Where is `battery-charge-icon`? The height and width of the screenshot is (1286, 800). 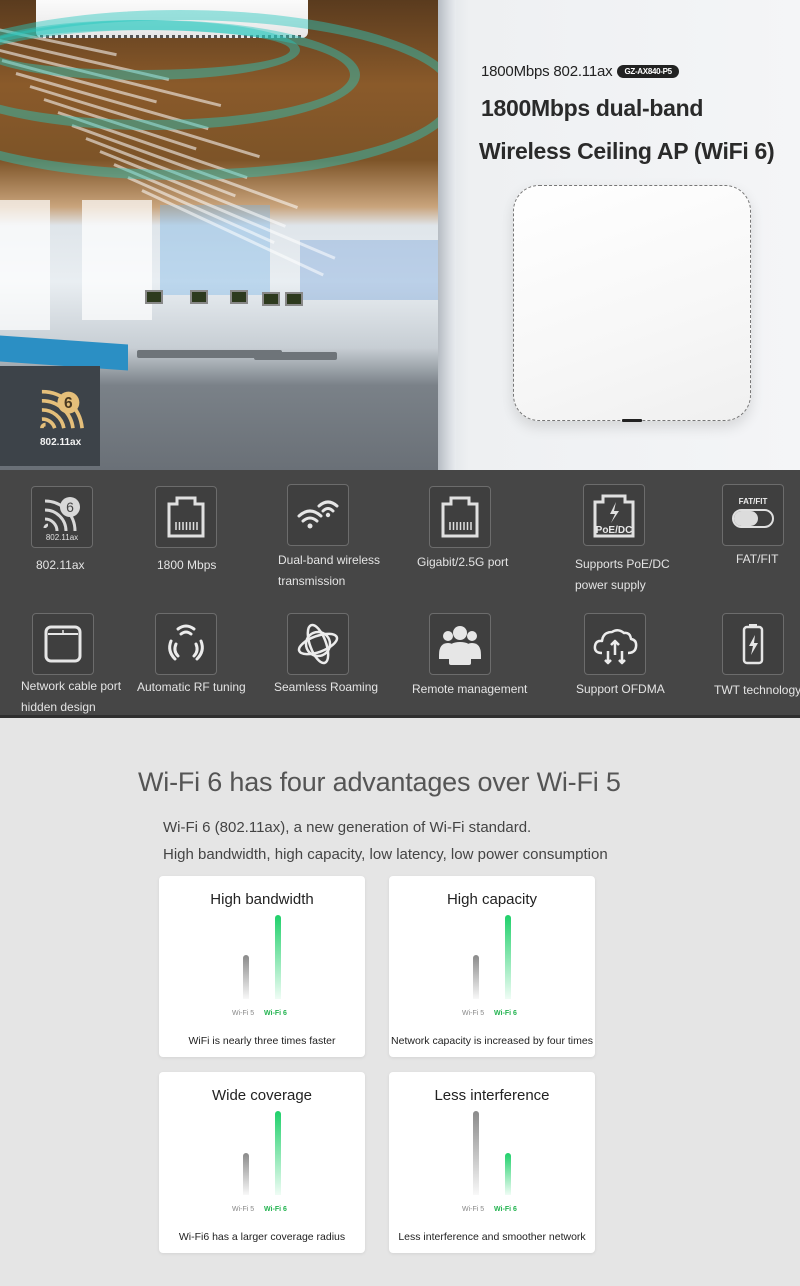
battery-charge-icon is located at coordinates (753, 644).